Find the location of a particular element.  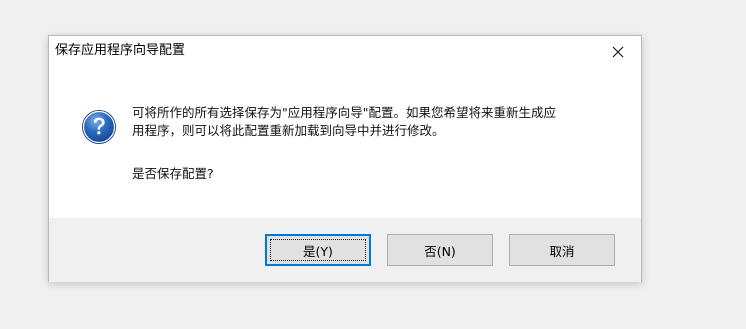

close-button is located at coordinates (618, 51).